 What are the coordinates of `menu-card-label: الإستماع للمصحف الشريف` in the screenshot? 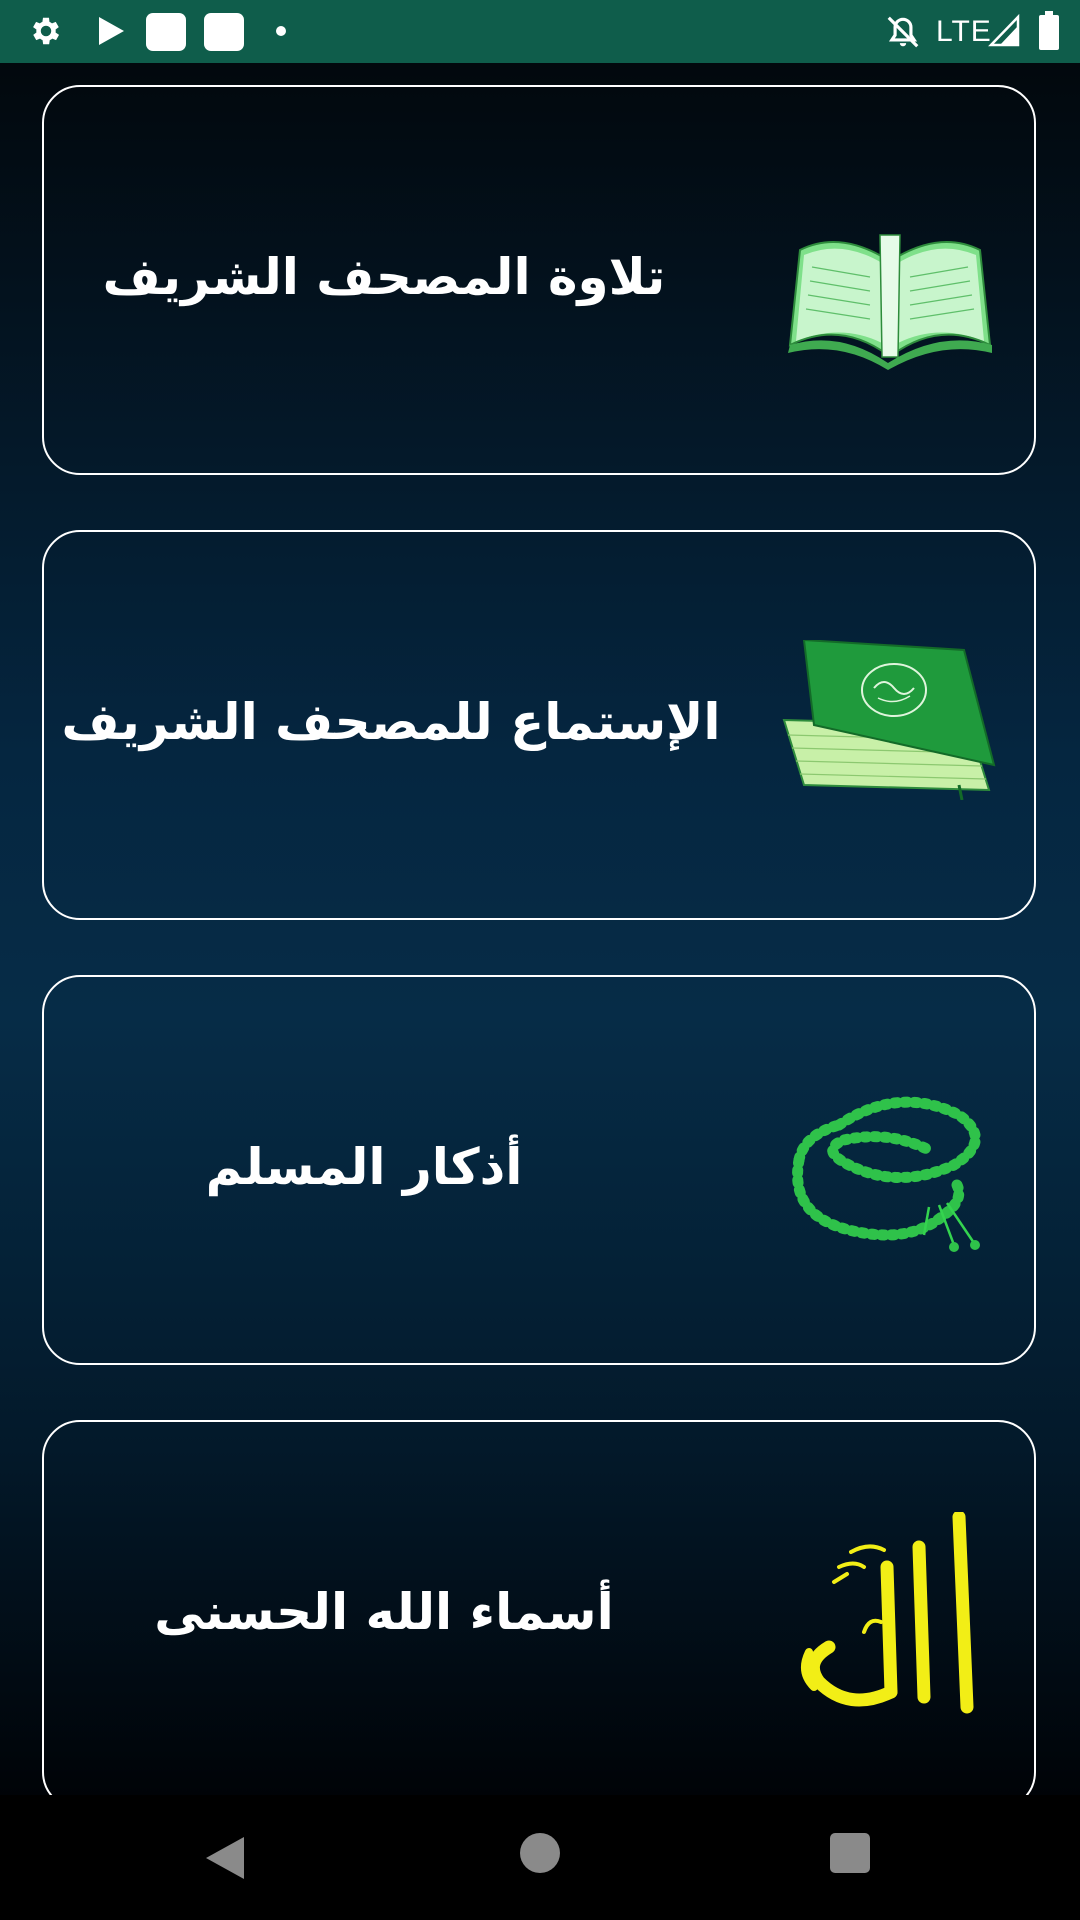 It's located at (391, 722).